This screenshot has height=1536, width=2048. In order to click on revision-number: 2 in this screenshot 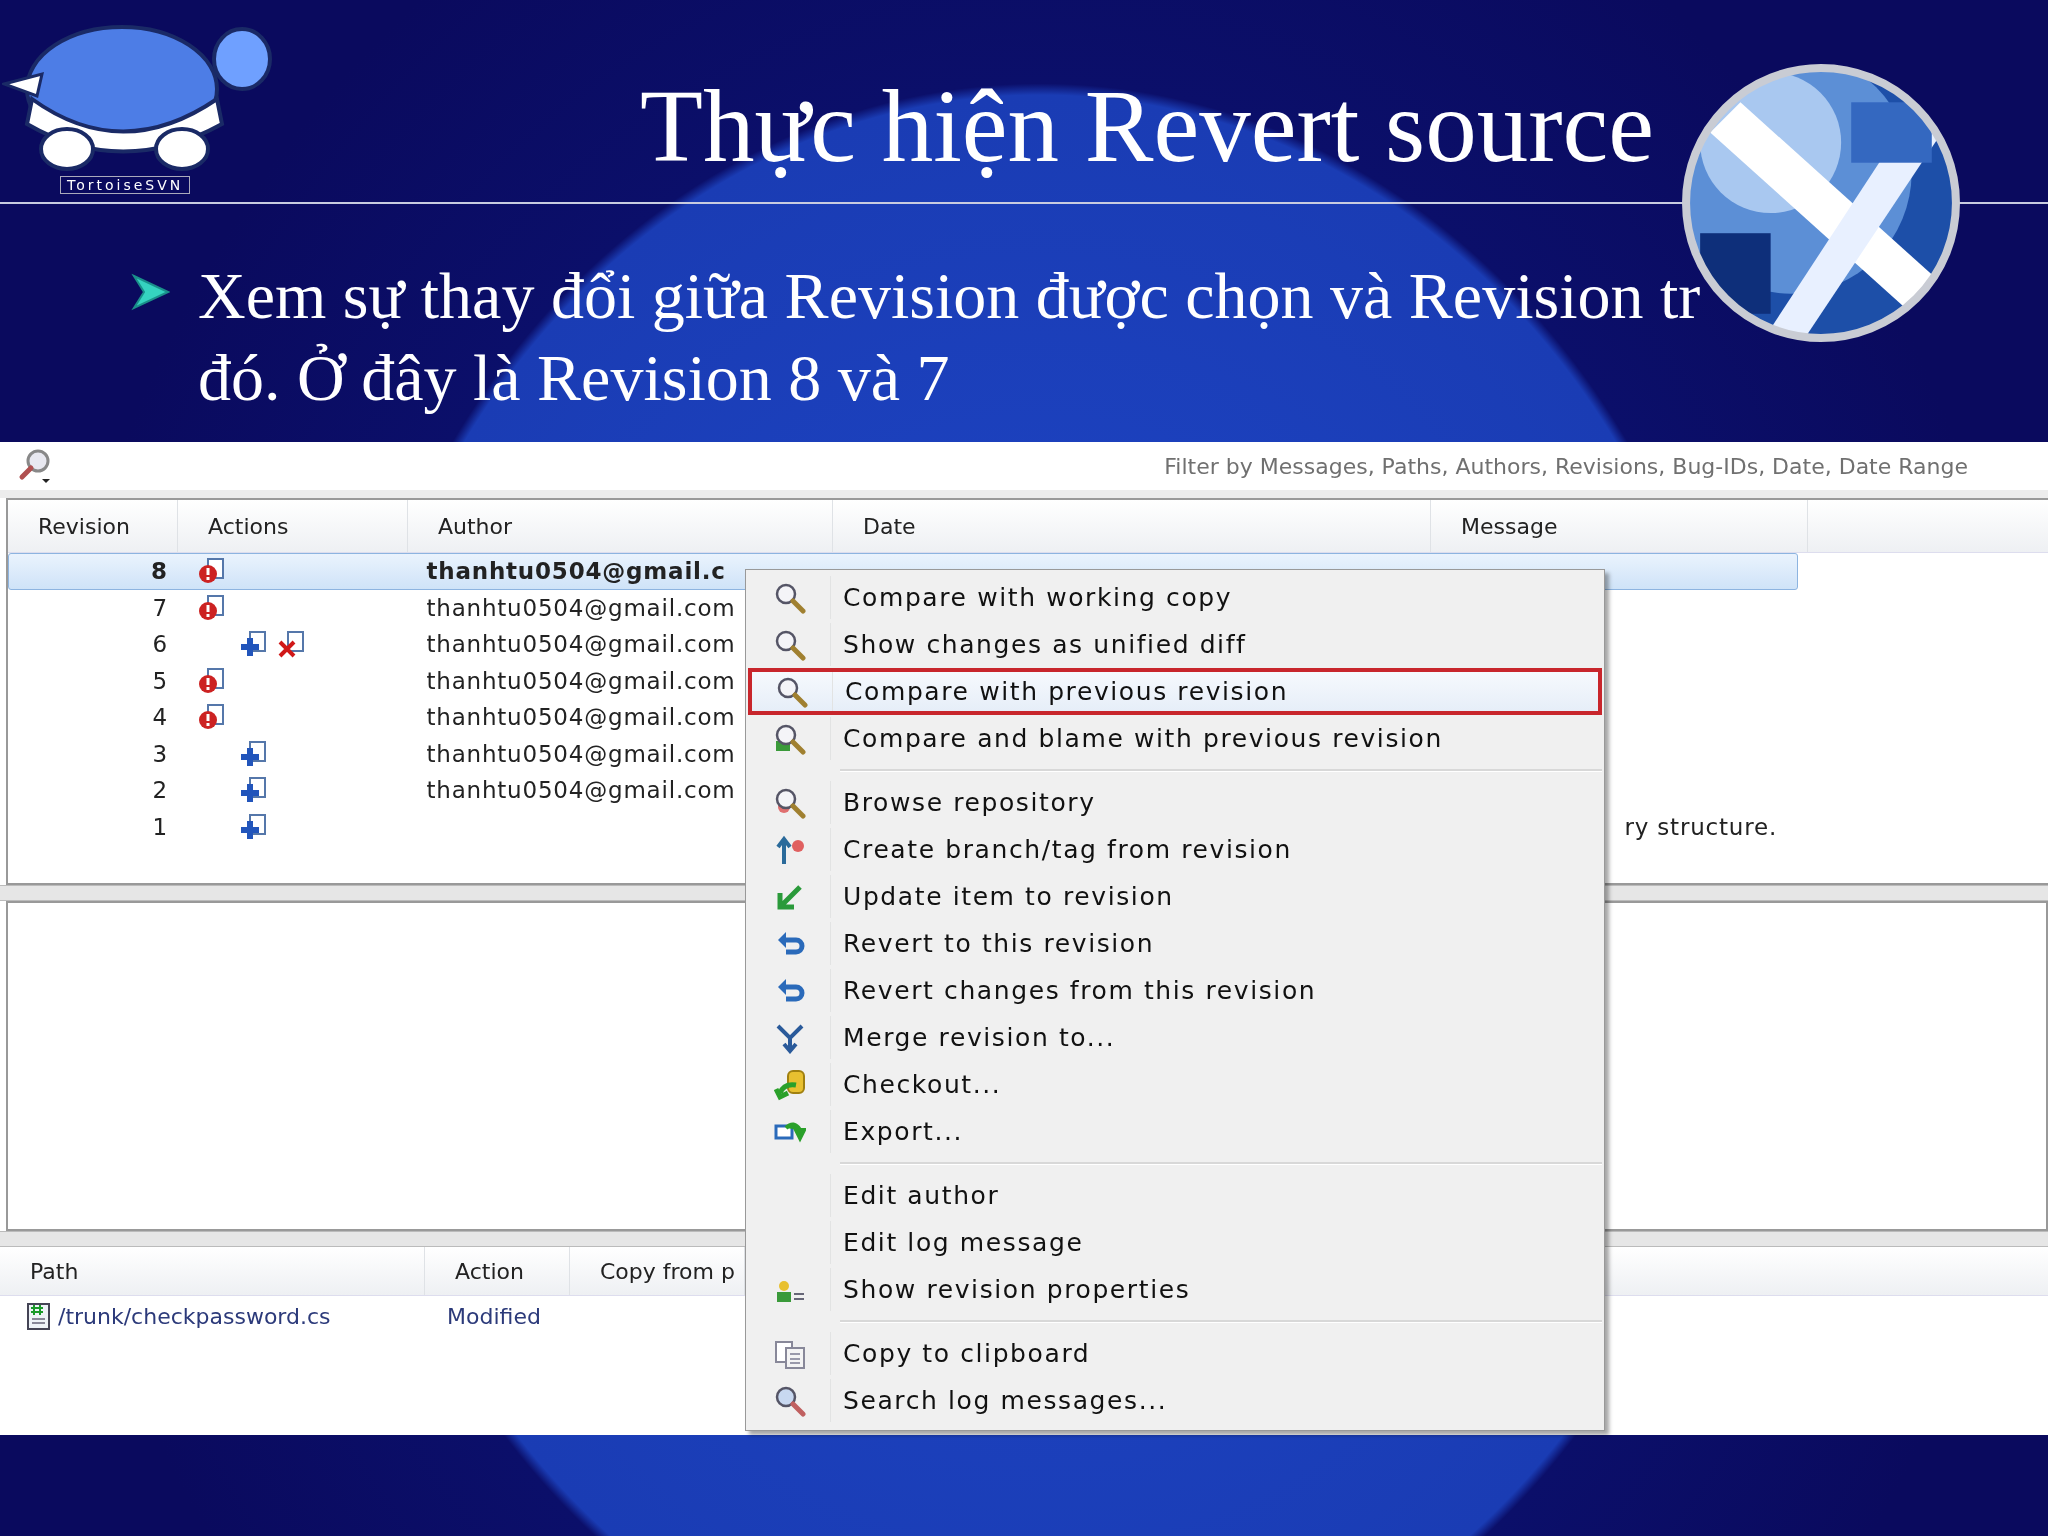, I will do `click(160, 790)`.